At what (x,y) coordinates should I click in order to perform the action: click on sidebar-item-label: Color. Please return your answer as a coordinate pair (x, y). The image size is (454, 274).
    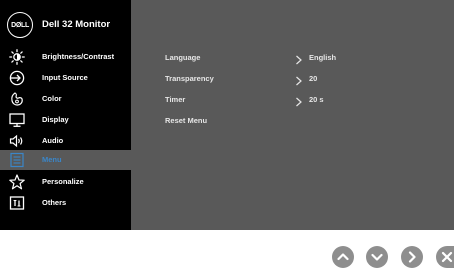
    Looking at the image, I should click on (52, 98).